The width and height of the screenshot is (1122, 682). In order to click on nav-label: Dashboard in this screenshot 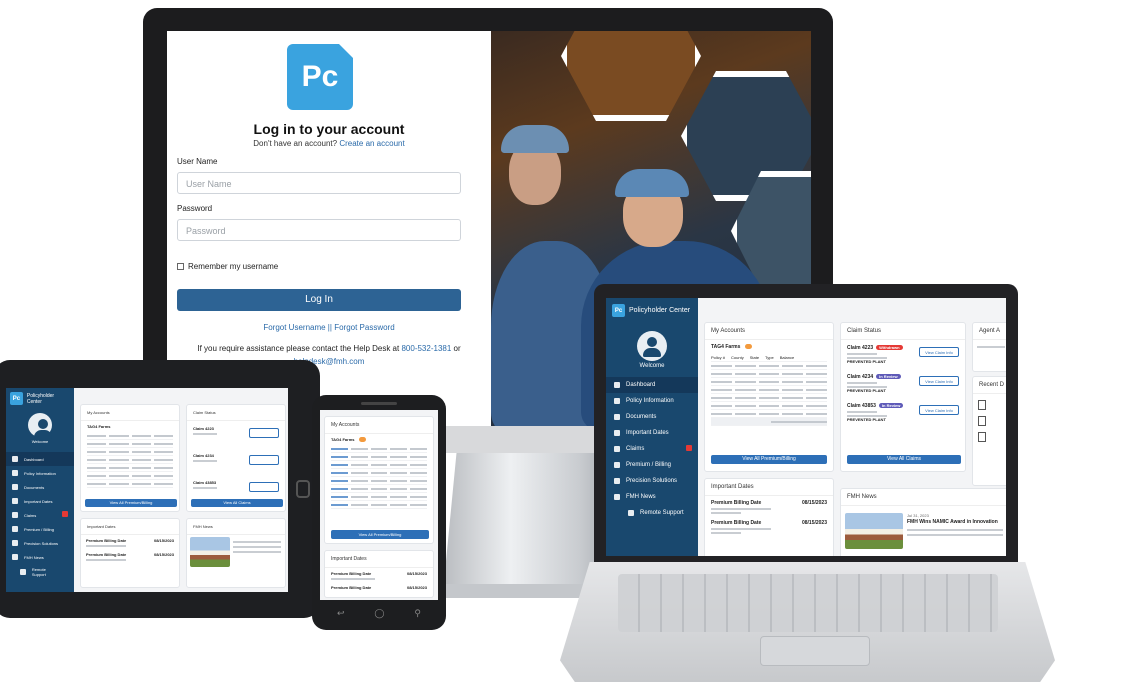, I will do `click(34, 459)`.